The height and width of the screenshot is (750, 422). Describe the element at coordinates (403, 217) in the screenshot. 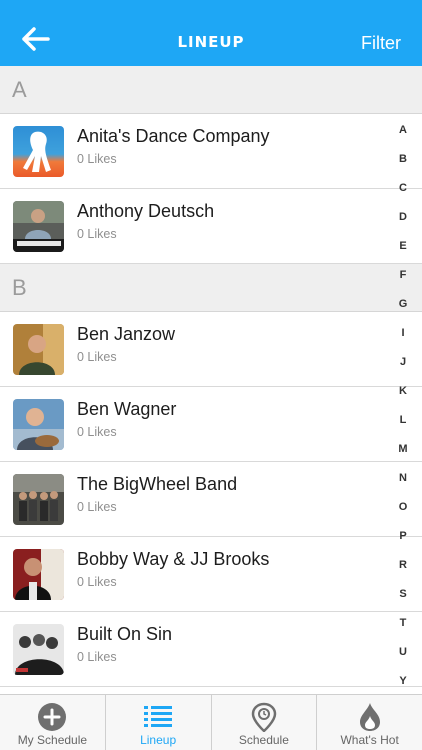

I see `index-letter: D` at that location.